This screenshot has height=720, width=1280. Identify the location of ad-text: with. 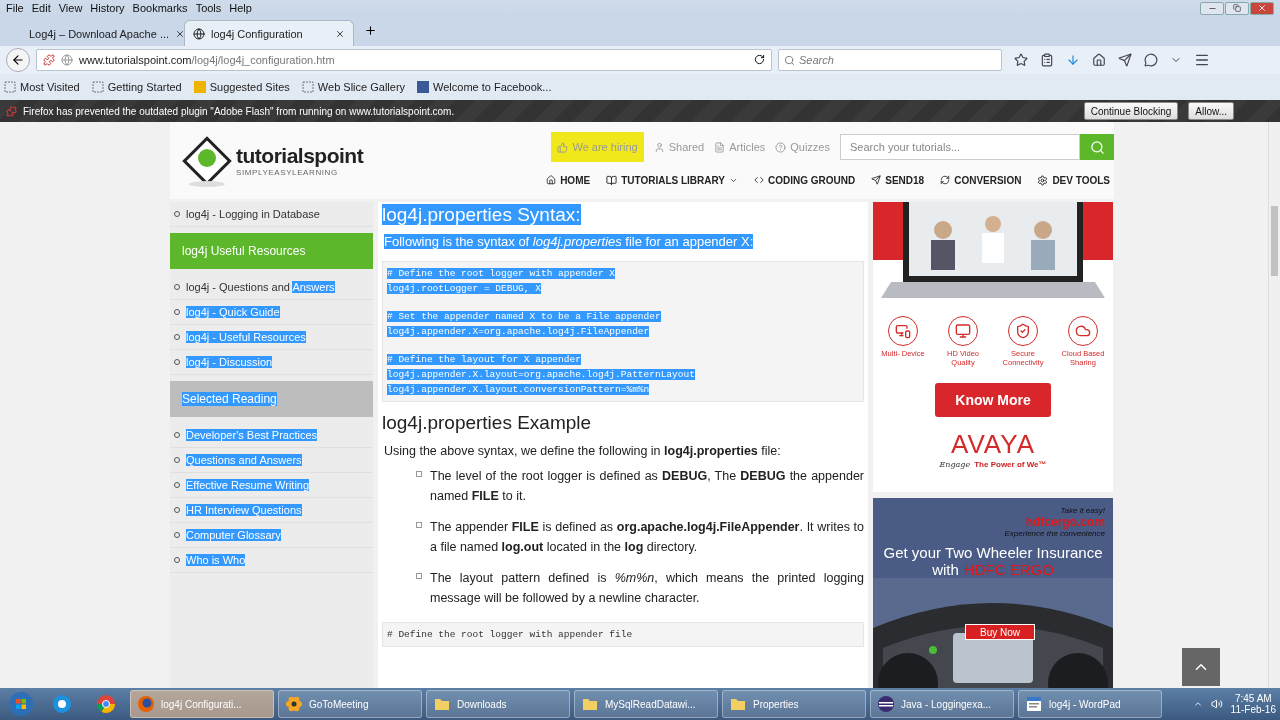
(945, 569).